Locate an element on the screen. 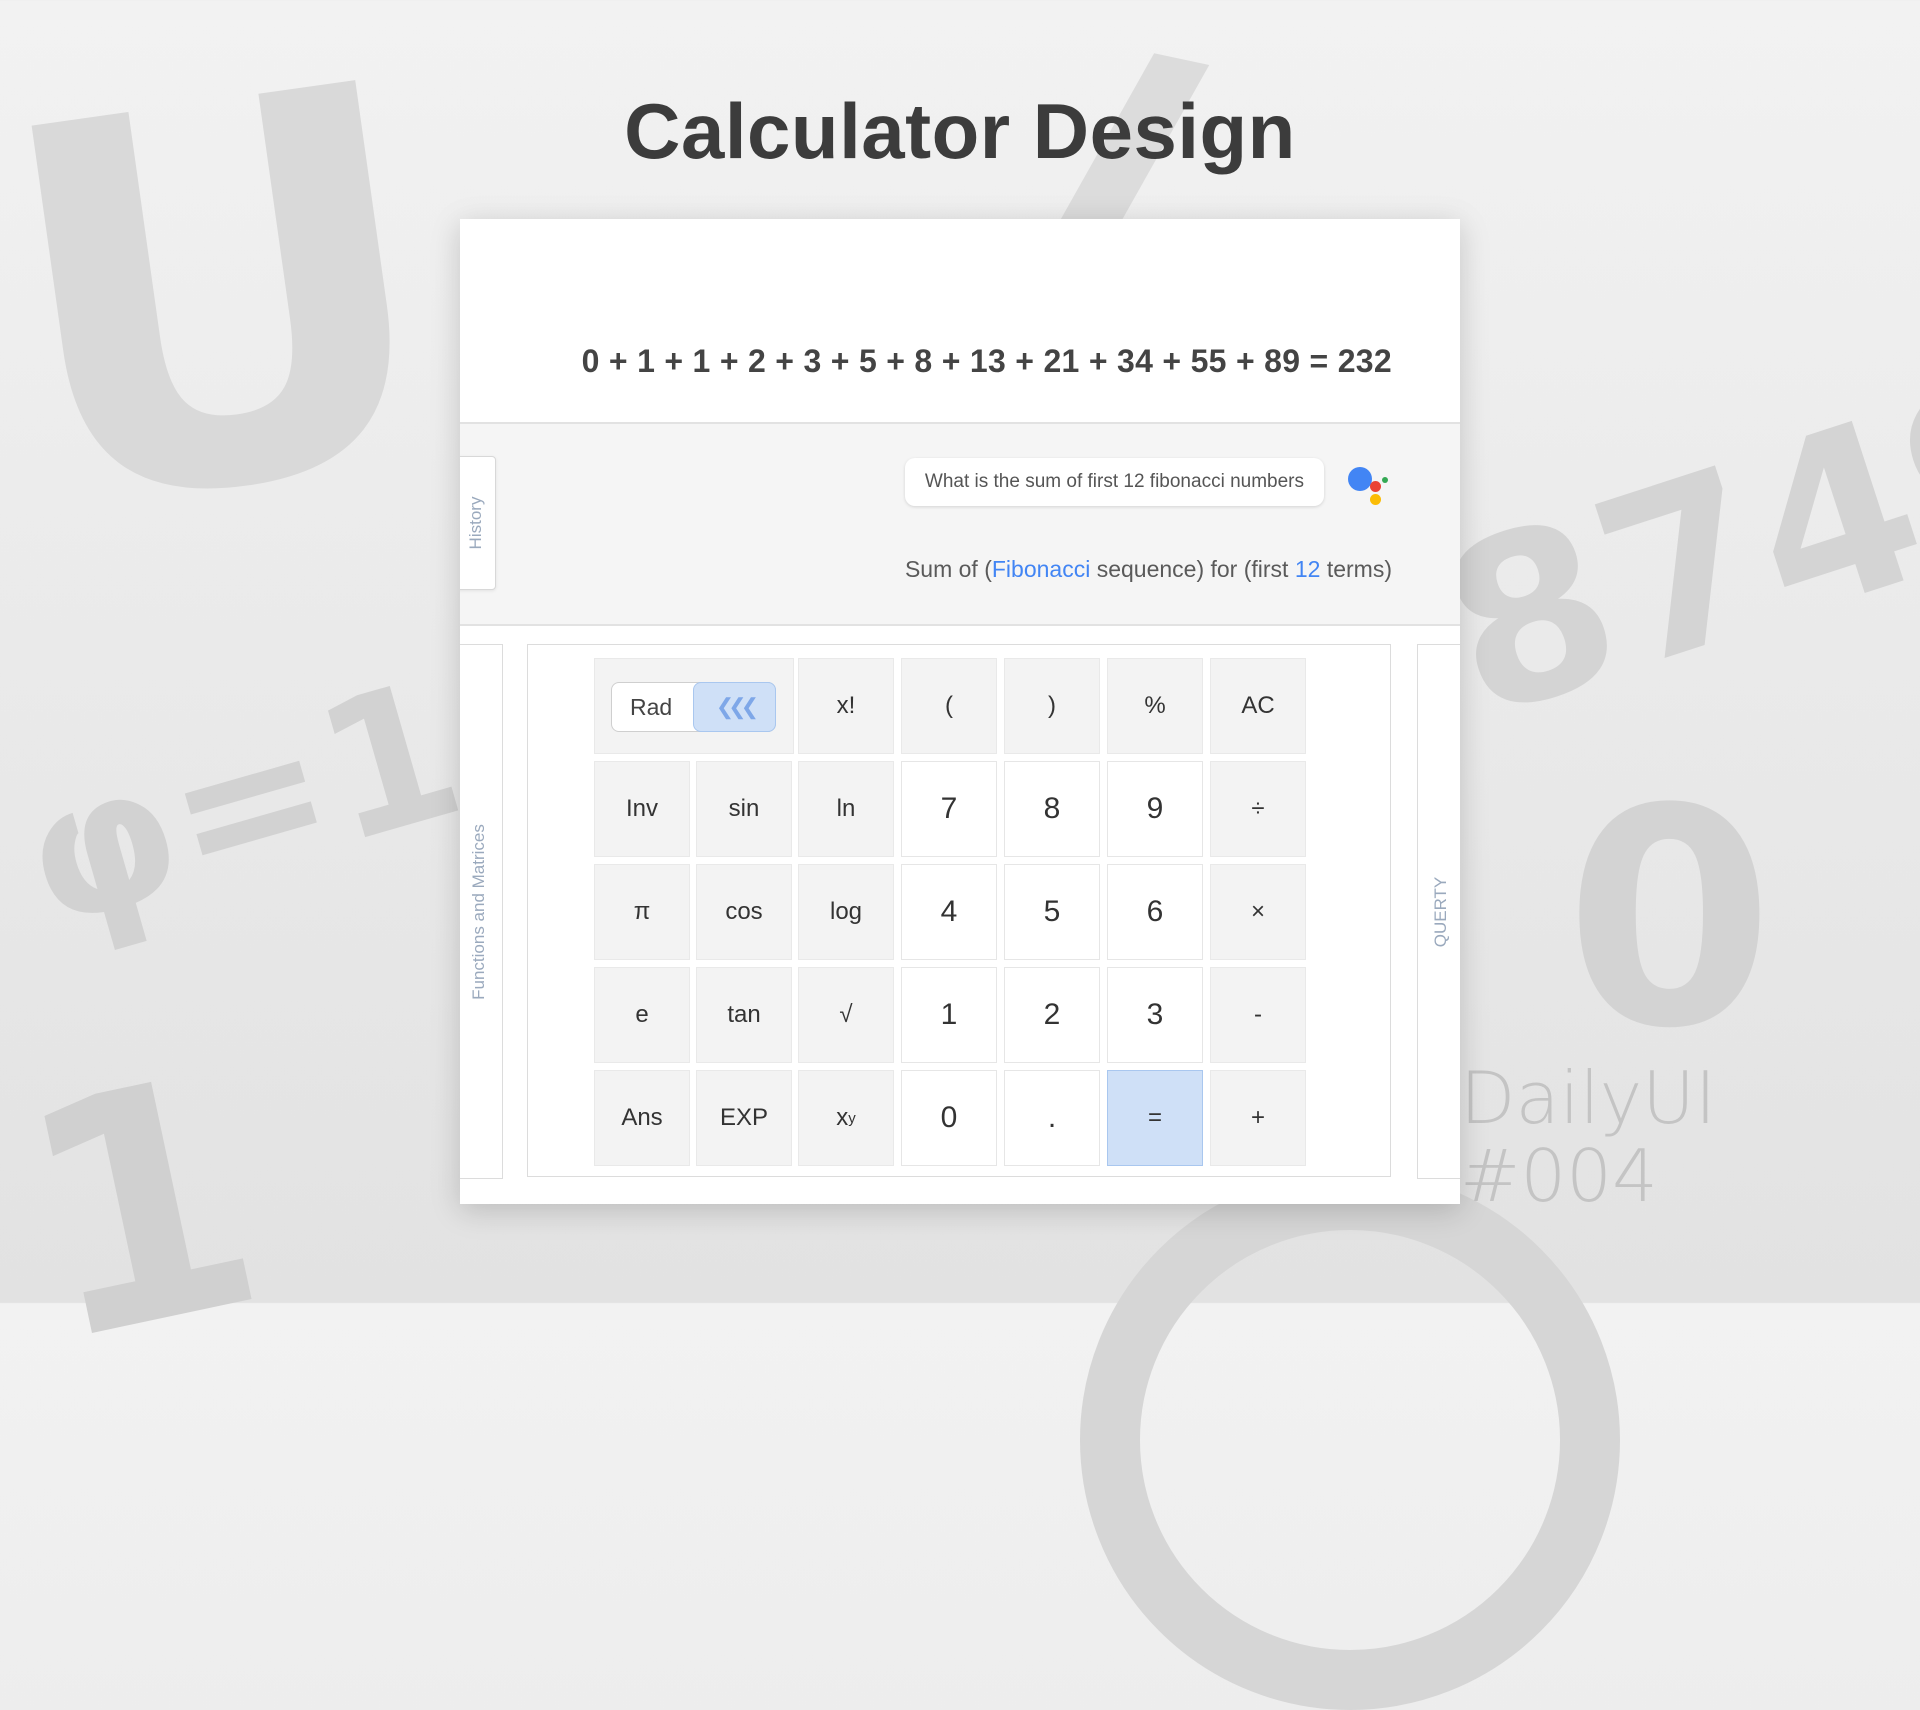 The image size is (1920, 1710). assistant-dot-blue is located at coordinates (1360, 479).